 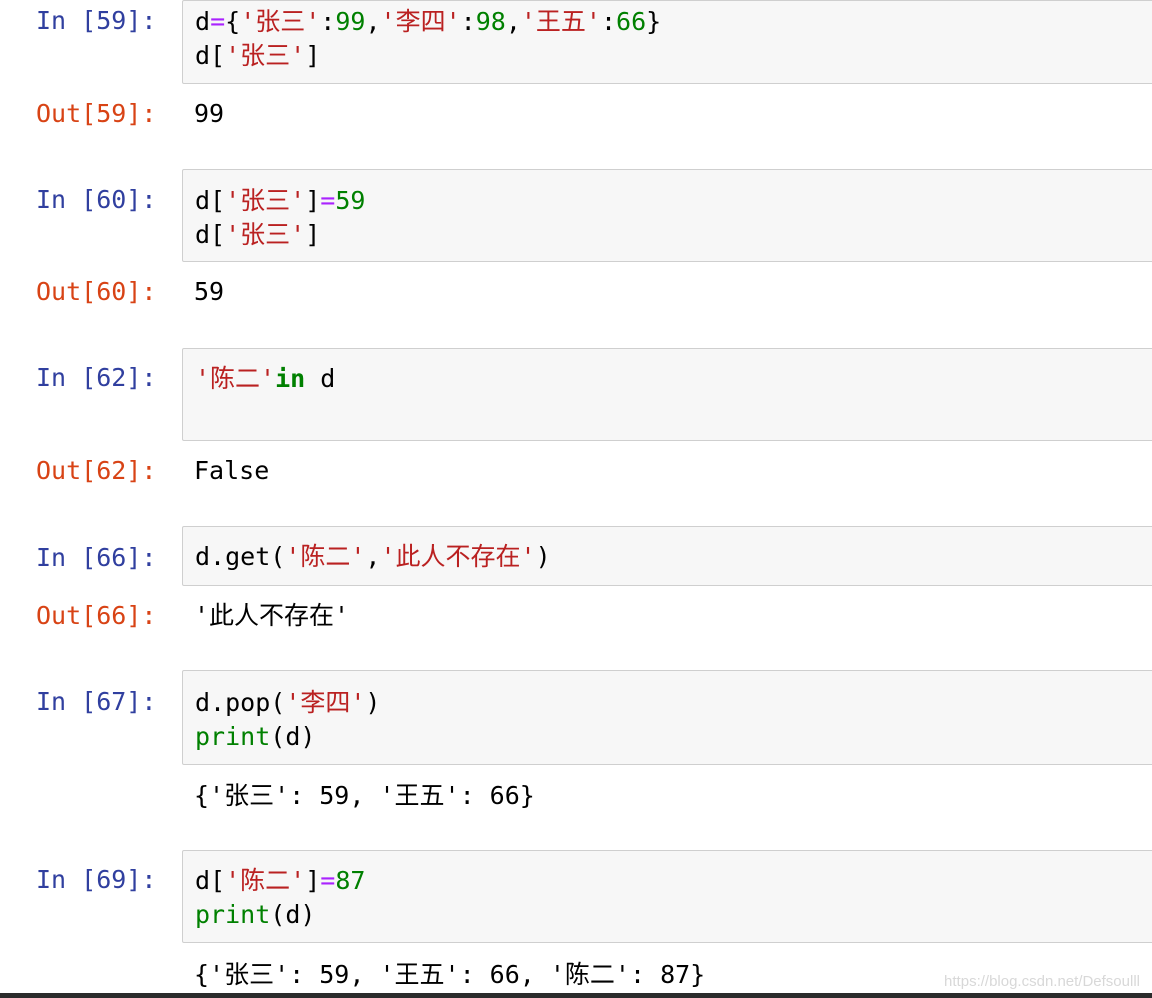 I want to click on code-line: d.get('陈二','此人不存在'), so click(x=672, y=557).